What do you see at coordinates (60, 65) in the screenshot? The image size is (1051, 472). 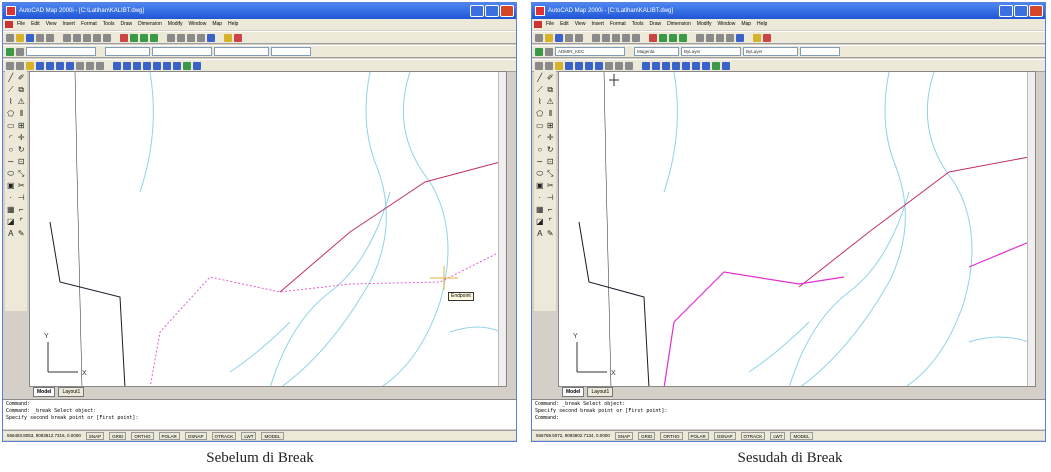 I see `map-tool-6-icon` at bounding box center [60, 65].